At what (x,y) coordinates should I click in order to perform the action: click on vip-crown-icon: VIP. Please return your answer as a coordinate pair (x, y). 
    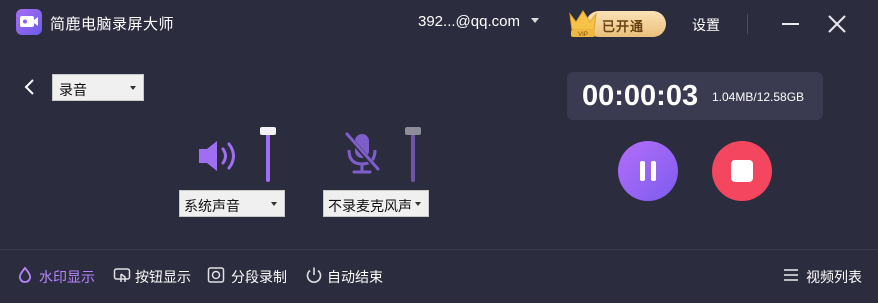
    Looking at the image, I should click on (583, 24).